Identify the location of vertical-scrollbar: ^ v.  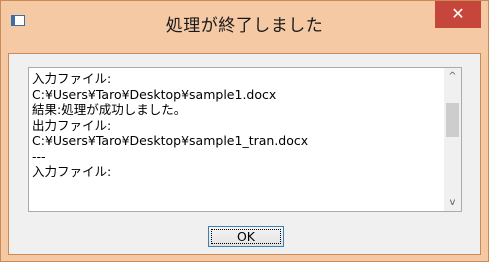
(452, 139).